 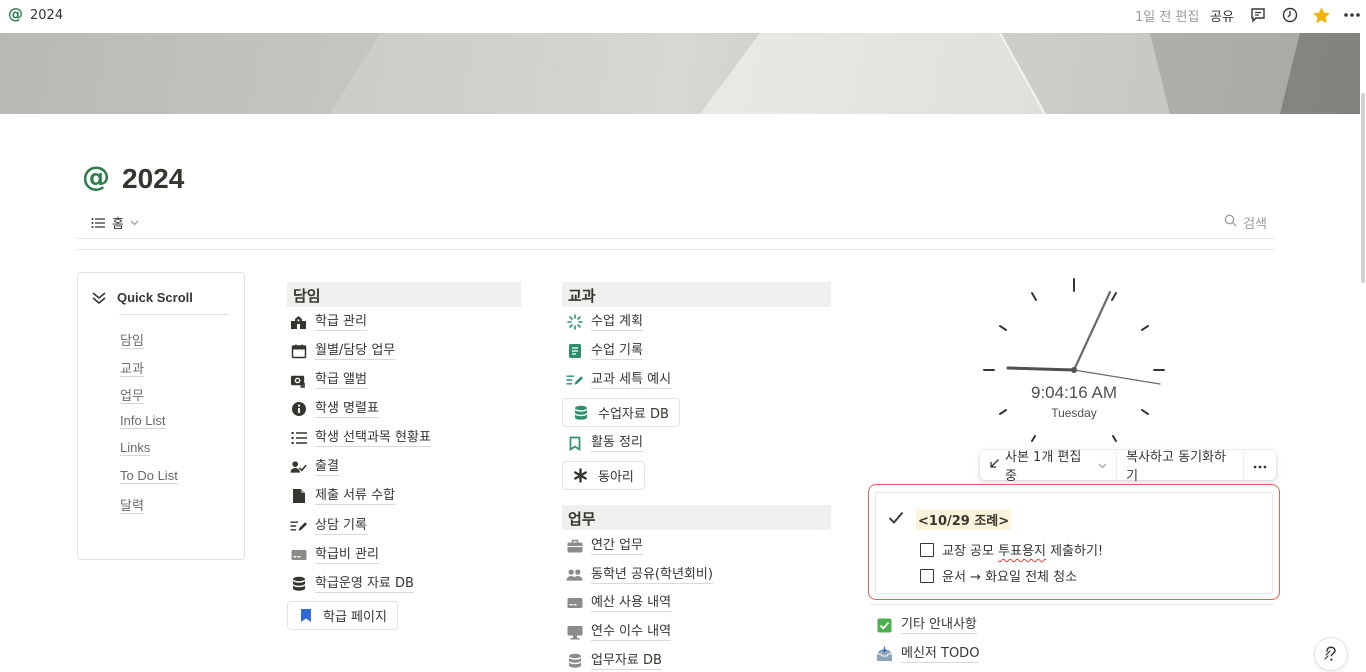 I want to click on link-elective-status: 학생 선택과목 현황표, so click(x=360, y=438).